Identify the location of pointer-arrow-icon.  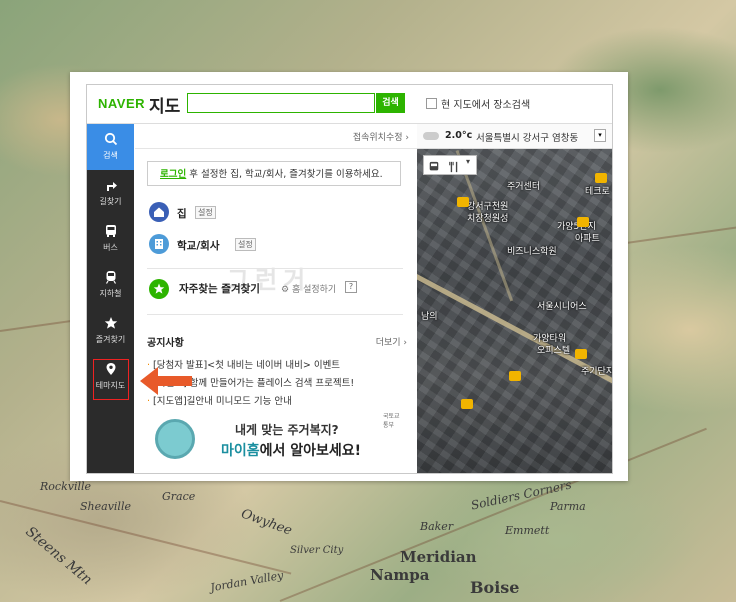
(166, 381).